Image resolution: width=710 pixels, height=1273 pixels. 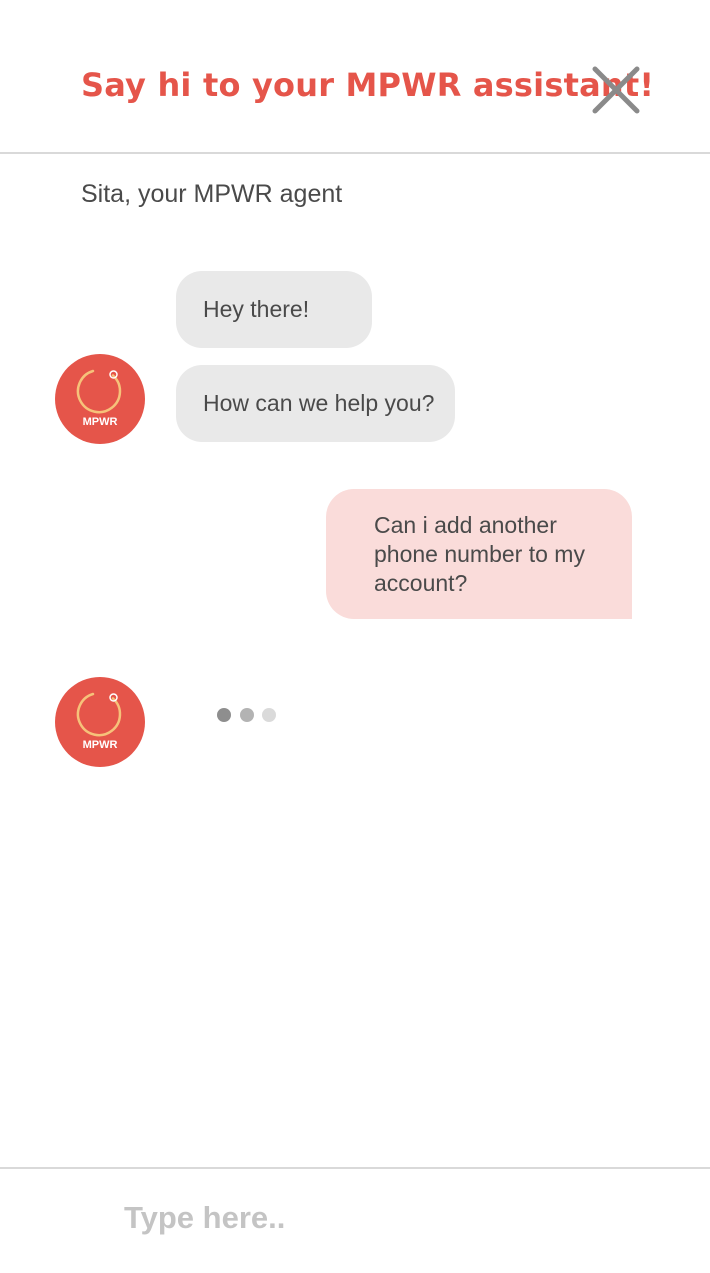 I want to click on close-button, so click(x=616, y=90).